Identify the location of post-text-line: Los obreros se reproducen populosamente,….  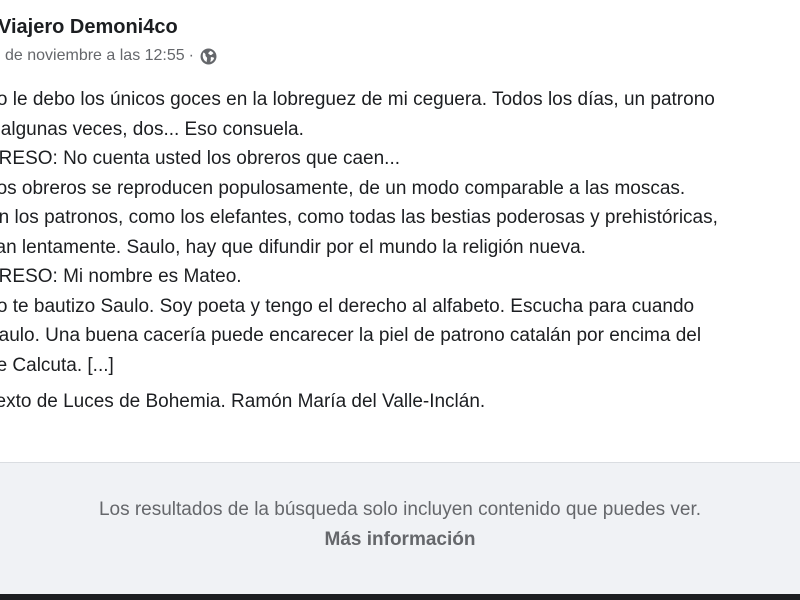
(343, 188).